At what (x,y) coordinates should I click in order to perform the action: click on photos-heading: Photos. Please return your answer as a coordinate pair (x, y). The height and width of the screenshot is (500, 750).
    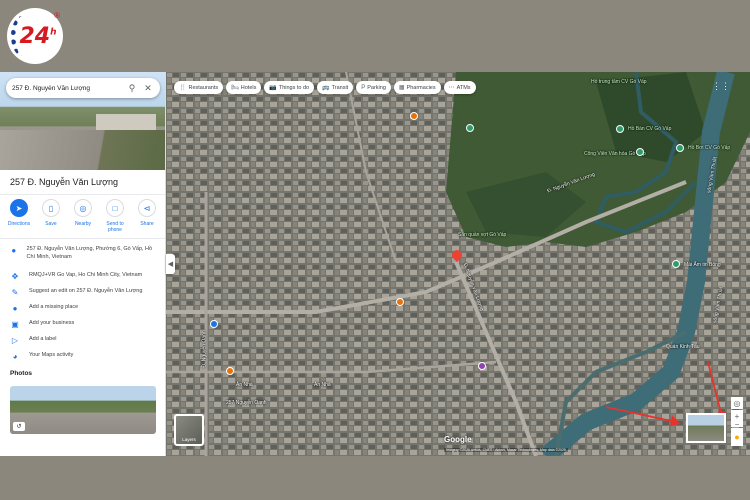
    Looking at the image, I should click on (21, 373).